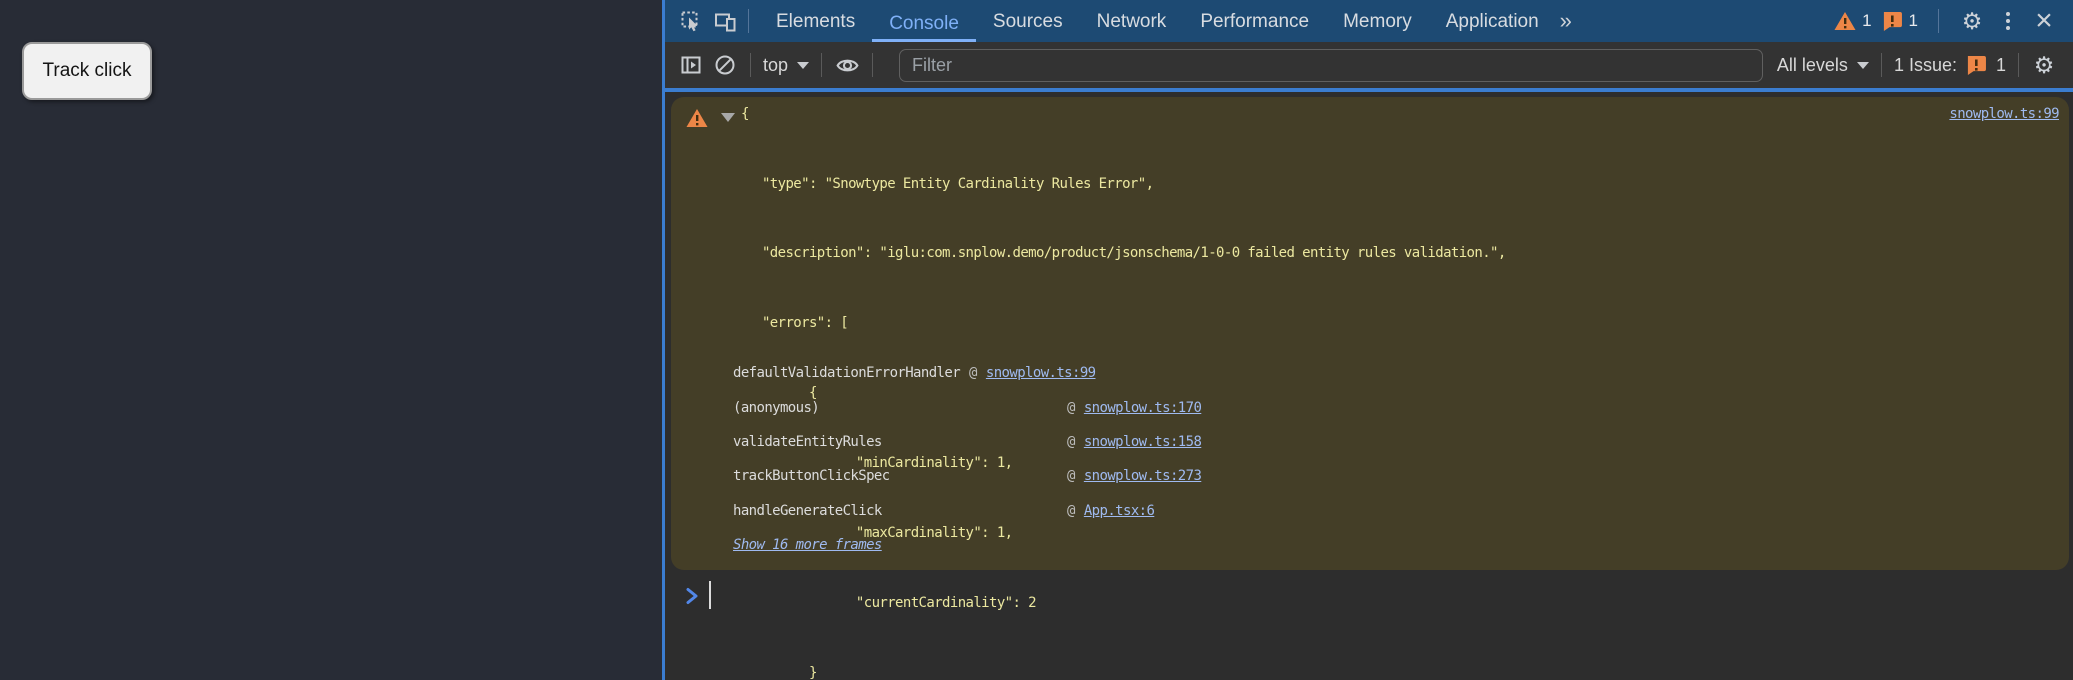 This screenshot has width=2073, height=680. Describe the element at coordinates (1041, 373) in the screenshot. I see `frame-source-link: snowplow.ts:99` at that location.